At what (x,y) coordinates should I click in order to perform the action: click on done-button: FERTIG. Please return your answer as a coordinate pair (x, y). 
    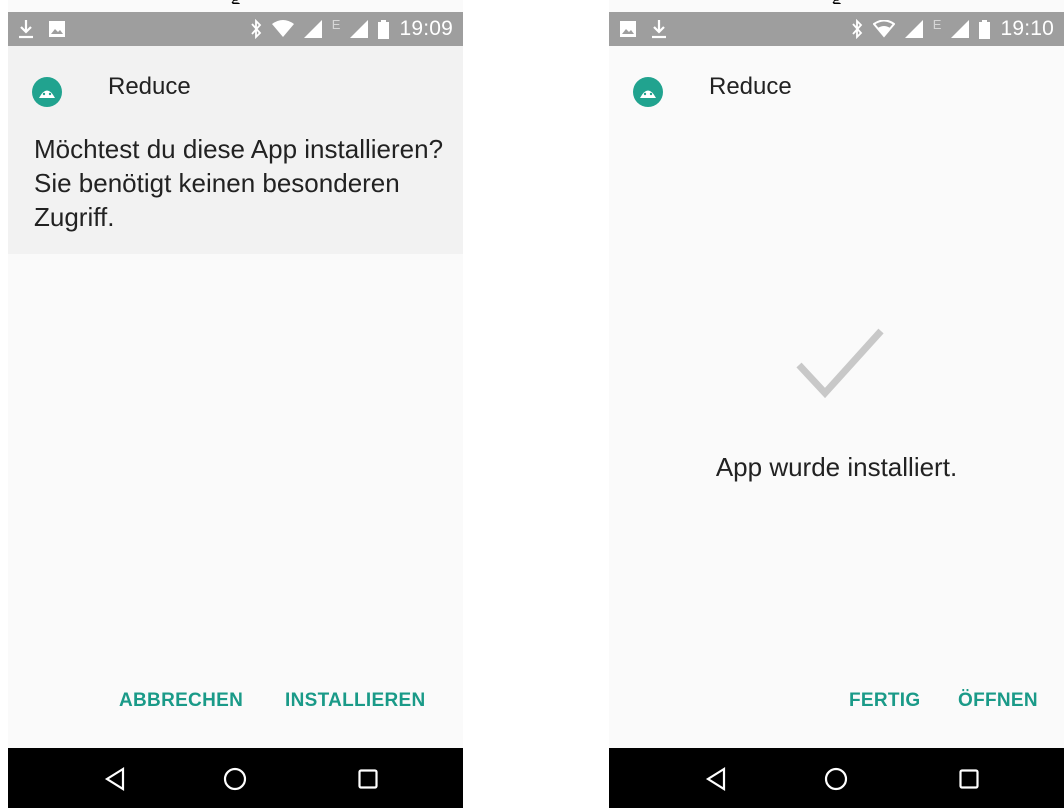
    Looking at the image, I should click on (884, 701).